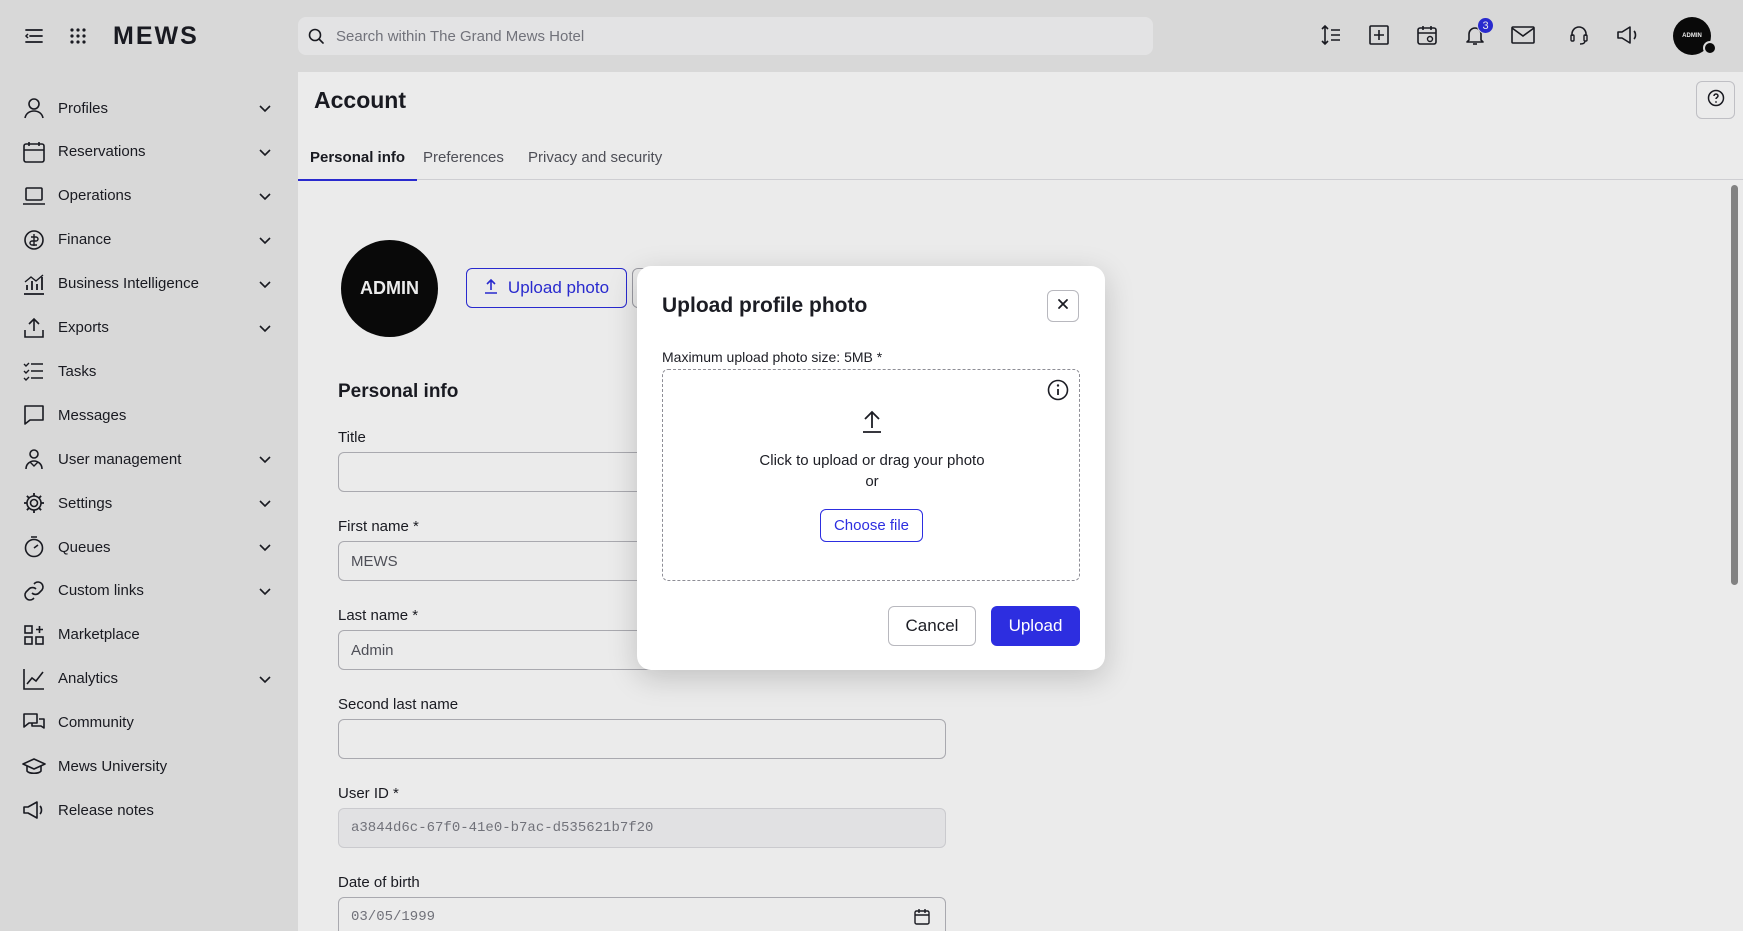 The width and height of the screenshot is (1743, 931). I want to click on info-icon, so click(1058, 390).